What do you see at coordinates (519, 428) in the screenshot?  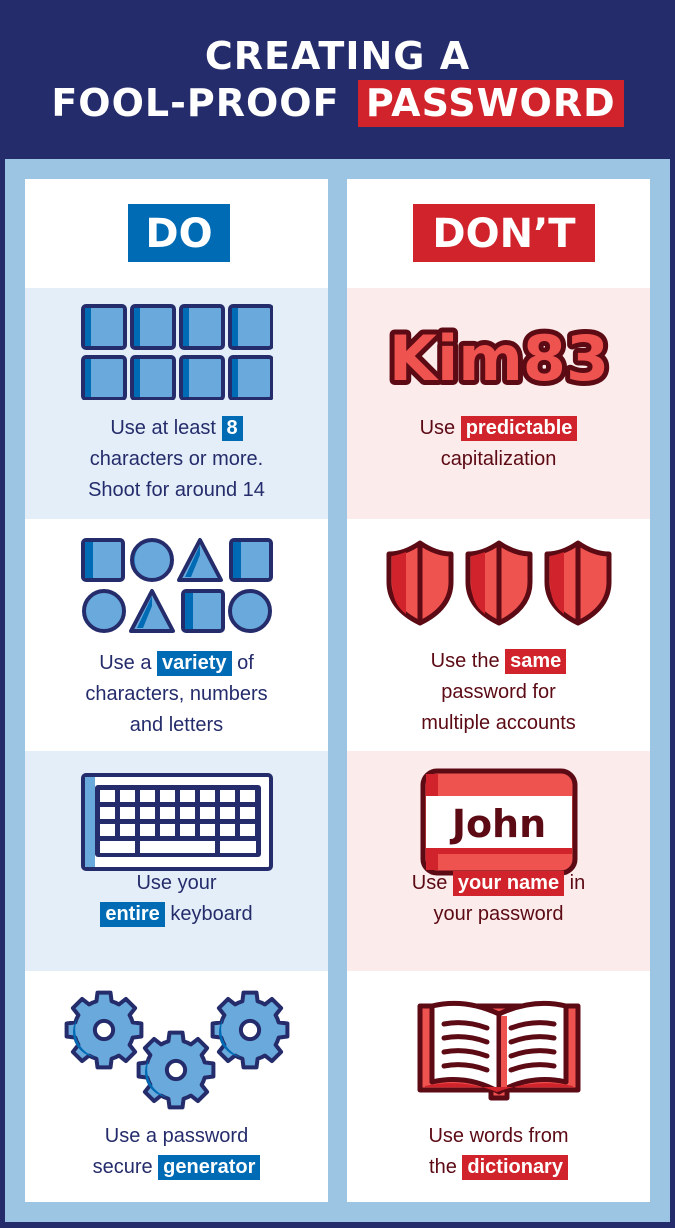 I see `highlight-predictable: predictable` at bounding box center [519, 428].